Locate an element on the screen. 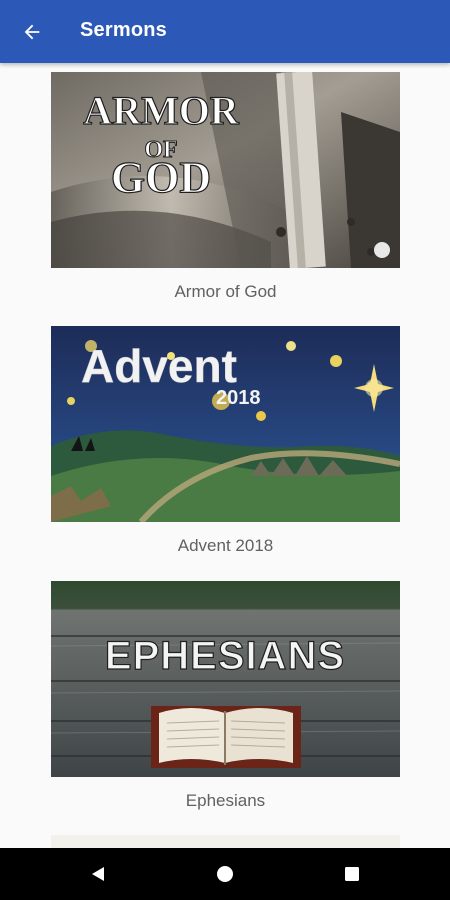 The width and height of the screenshot is (450, 900). sermon-card-partial is located at coordinates (225, 841).